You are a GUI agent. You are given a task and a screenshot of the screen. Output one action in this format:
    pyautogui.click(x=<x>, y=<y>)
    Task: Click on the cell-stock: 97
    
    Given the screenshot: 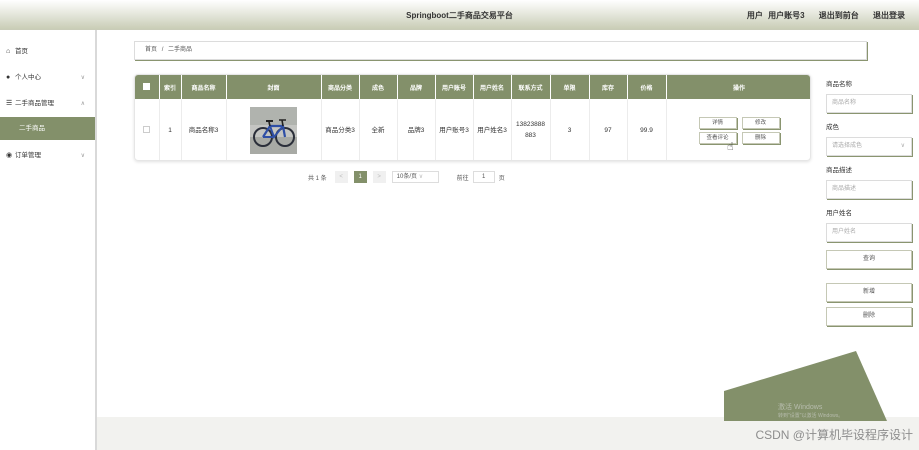 What is the action you would take?
    pyautogui.click(x=608, y=129)
    